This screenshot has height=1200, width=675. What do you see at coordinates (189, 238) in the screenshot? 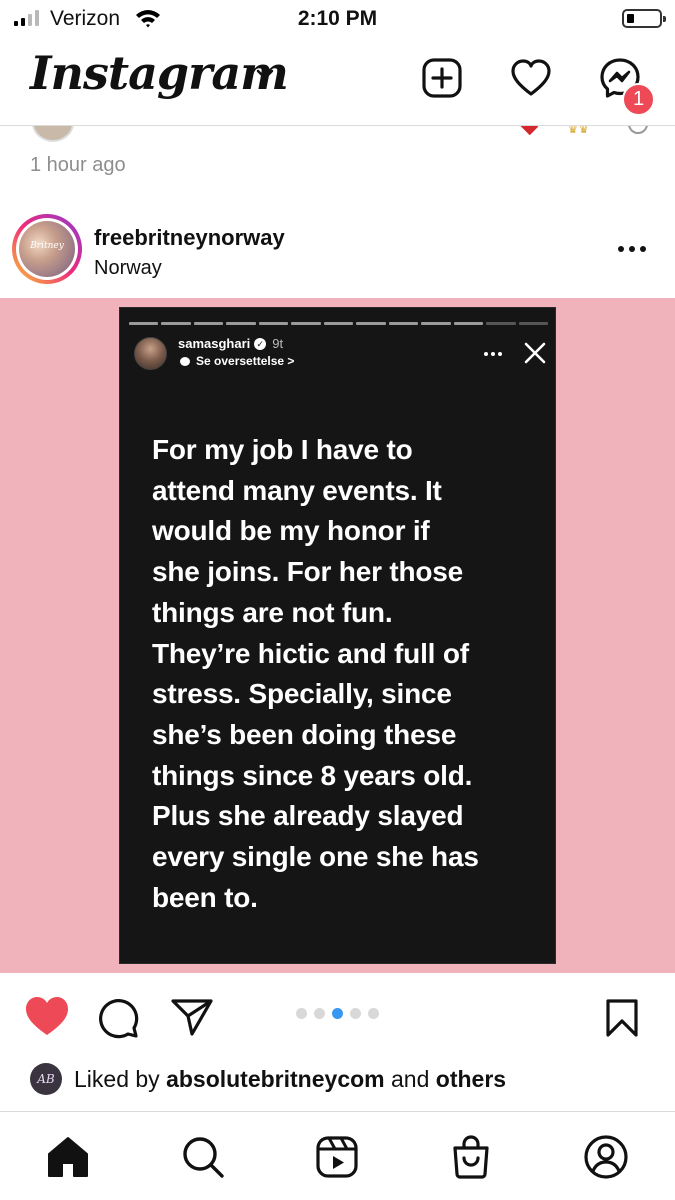
I see `post-username: freebritneynorway` at bounding box center [189, 238].